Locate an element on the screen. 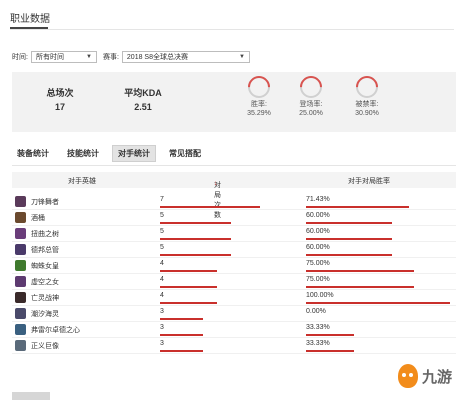 The image size is (464, 400). table-row: 扭曲之树 5 60.00% is located at coordinates (234, 234).